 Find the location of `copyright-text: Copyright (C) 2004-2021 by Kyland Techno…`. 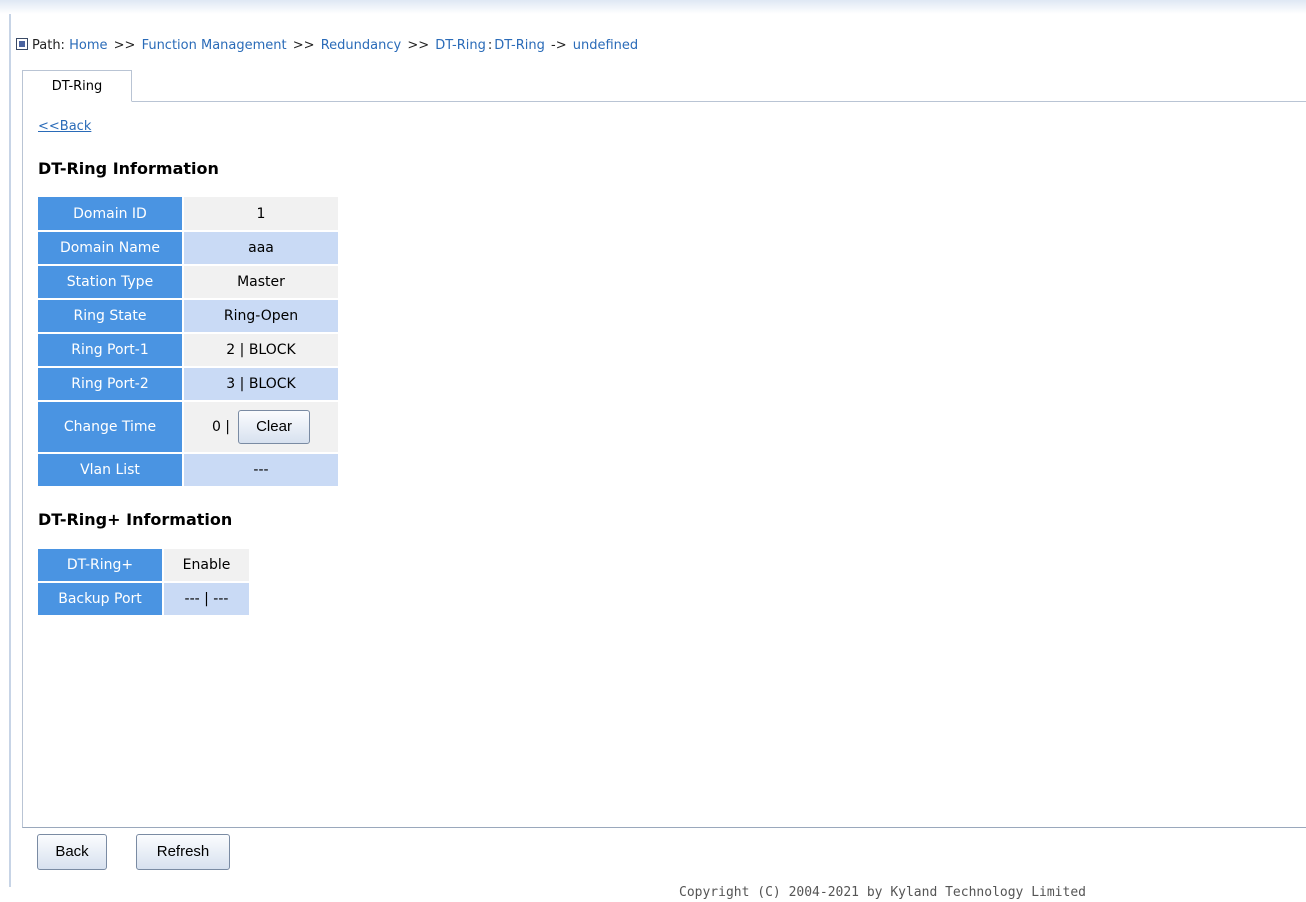

copyright-text: Copyright (C) 2004-2021 by Kyland Techno… is located at coordinates (882, 892).